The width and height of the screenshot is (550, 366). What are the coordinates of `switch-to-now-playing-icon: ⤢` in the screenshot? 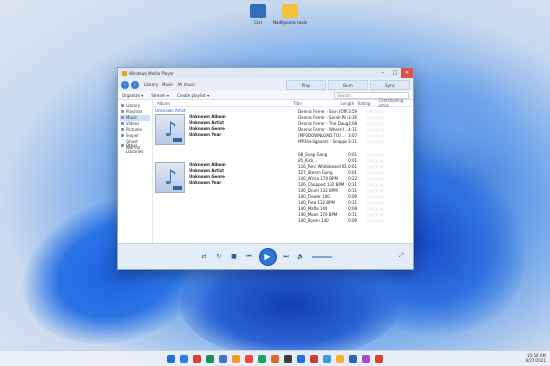 It's located at (403, 256).